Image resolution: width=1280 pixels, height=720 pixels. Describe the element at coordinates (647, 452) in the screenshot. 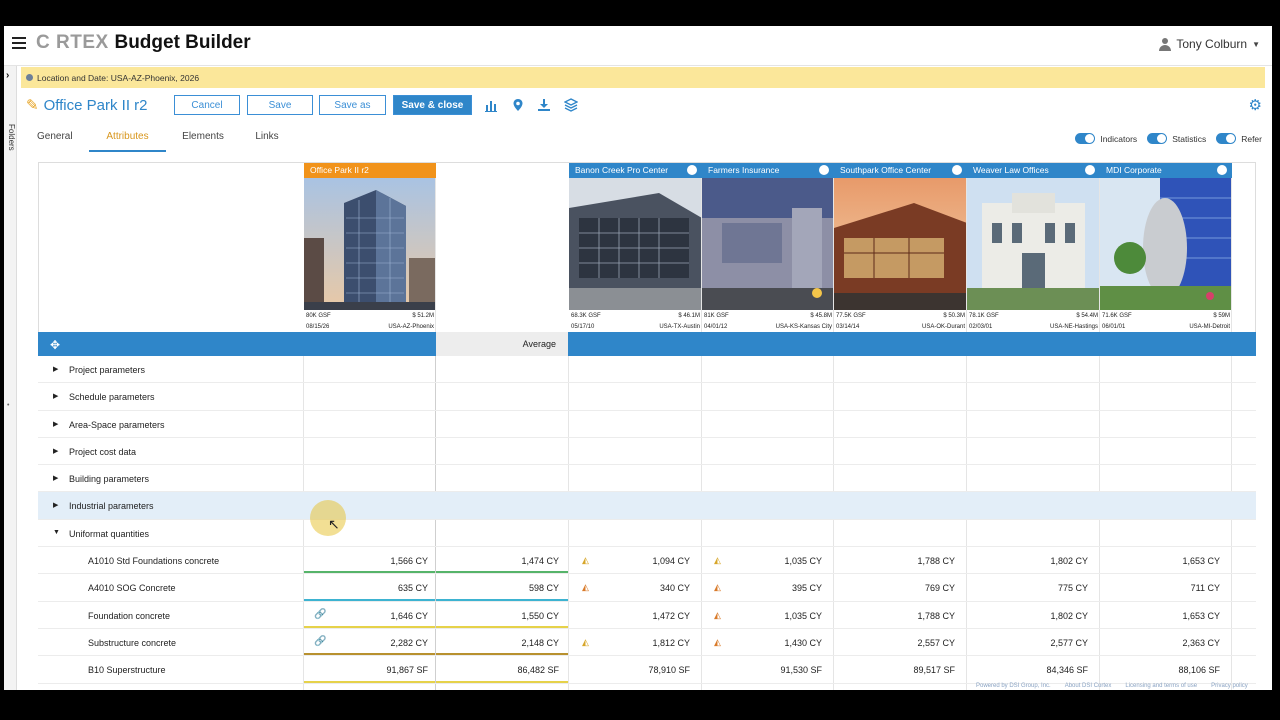

I see `group-row: ▶ Project cost data` at that location.